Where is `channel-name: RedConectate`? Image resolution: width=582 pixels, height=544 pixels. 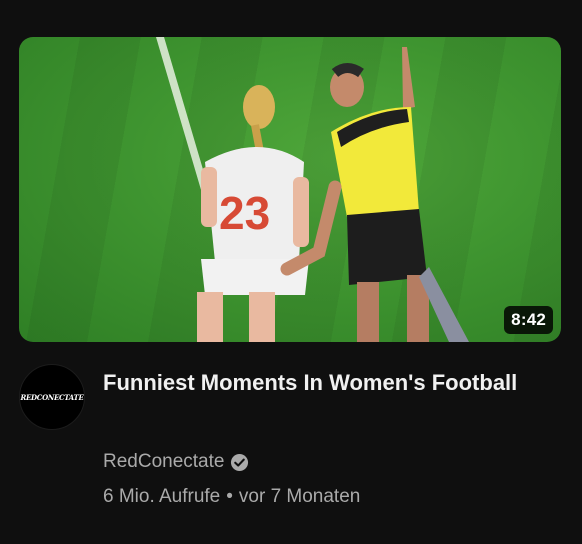
channel-name: RedConectate is located at coordinates (163, 462).